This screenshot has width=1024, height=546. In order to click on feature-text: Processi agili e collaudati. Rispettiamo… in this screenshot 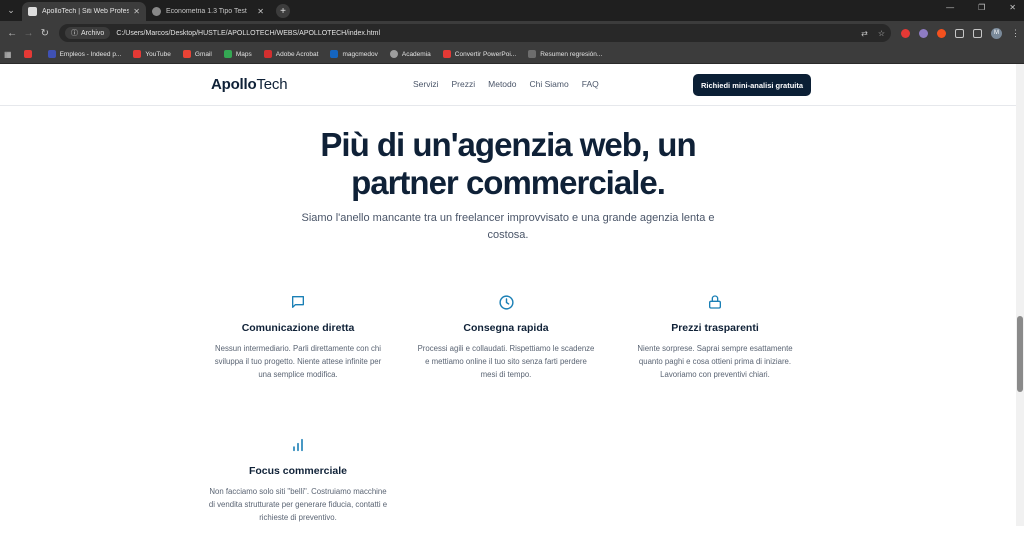, I will do `click(506, 361)`.